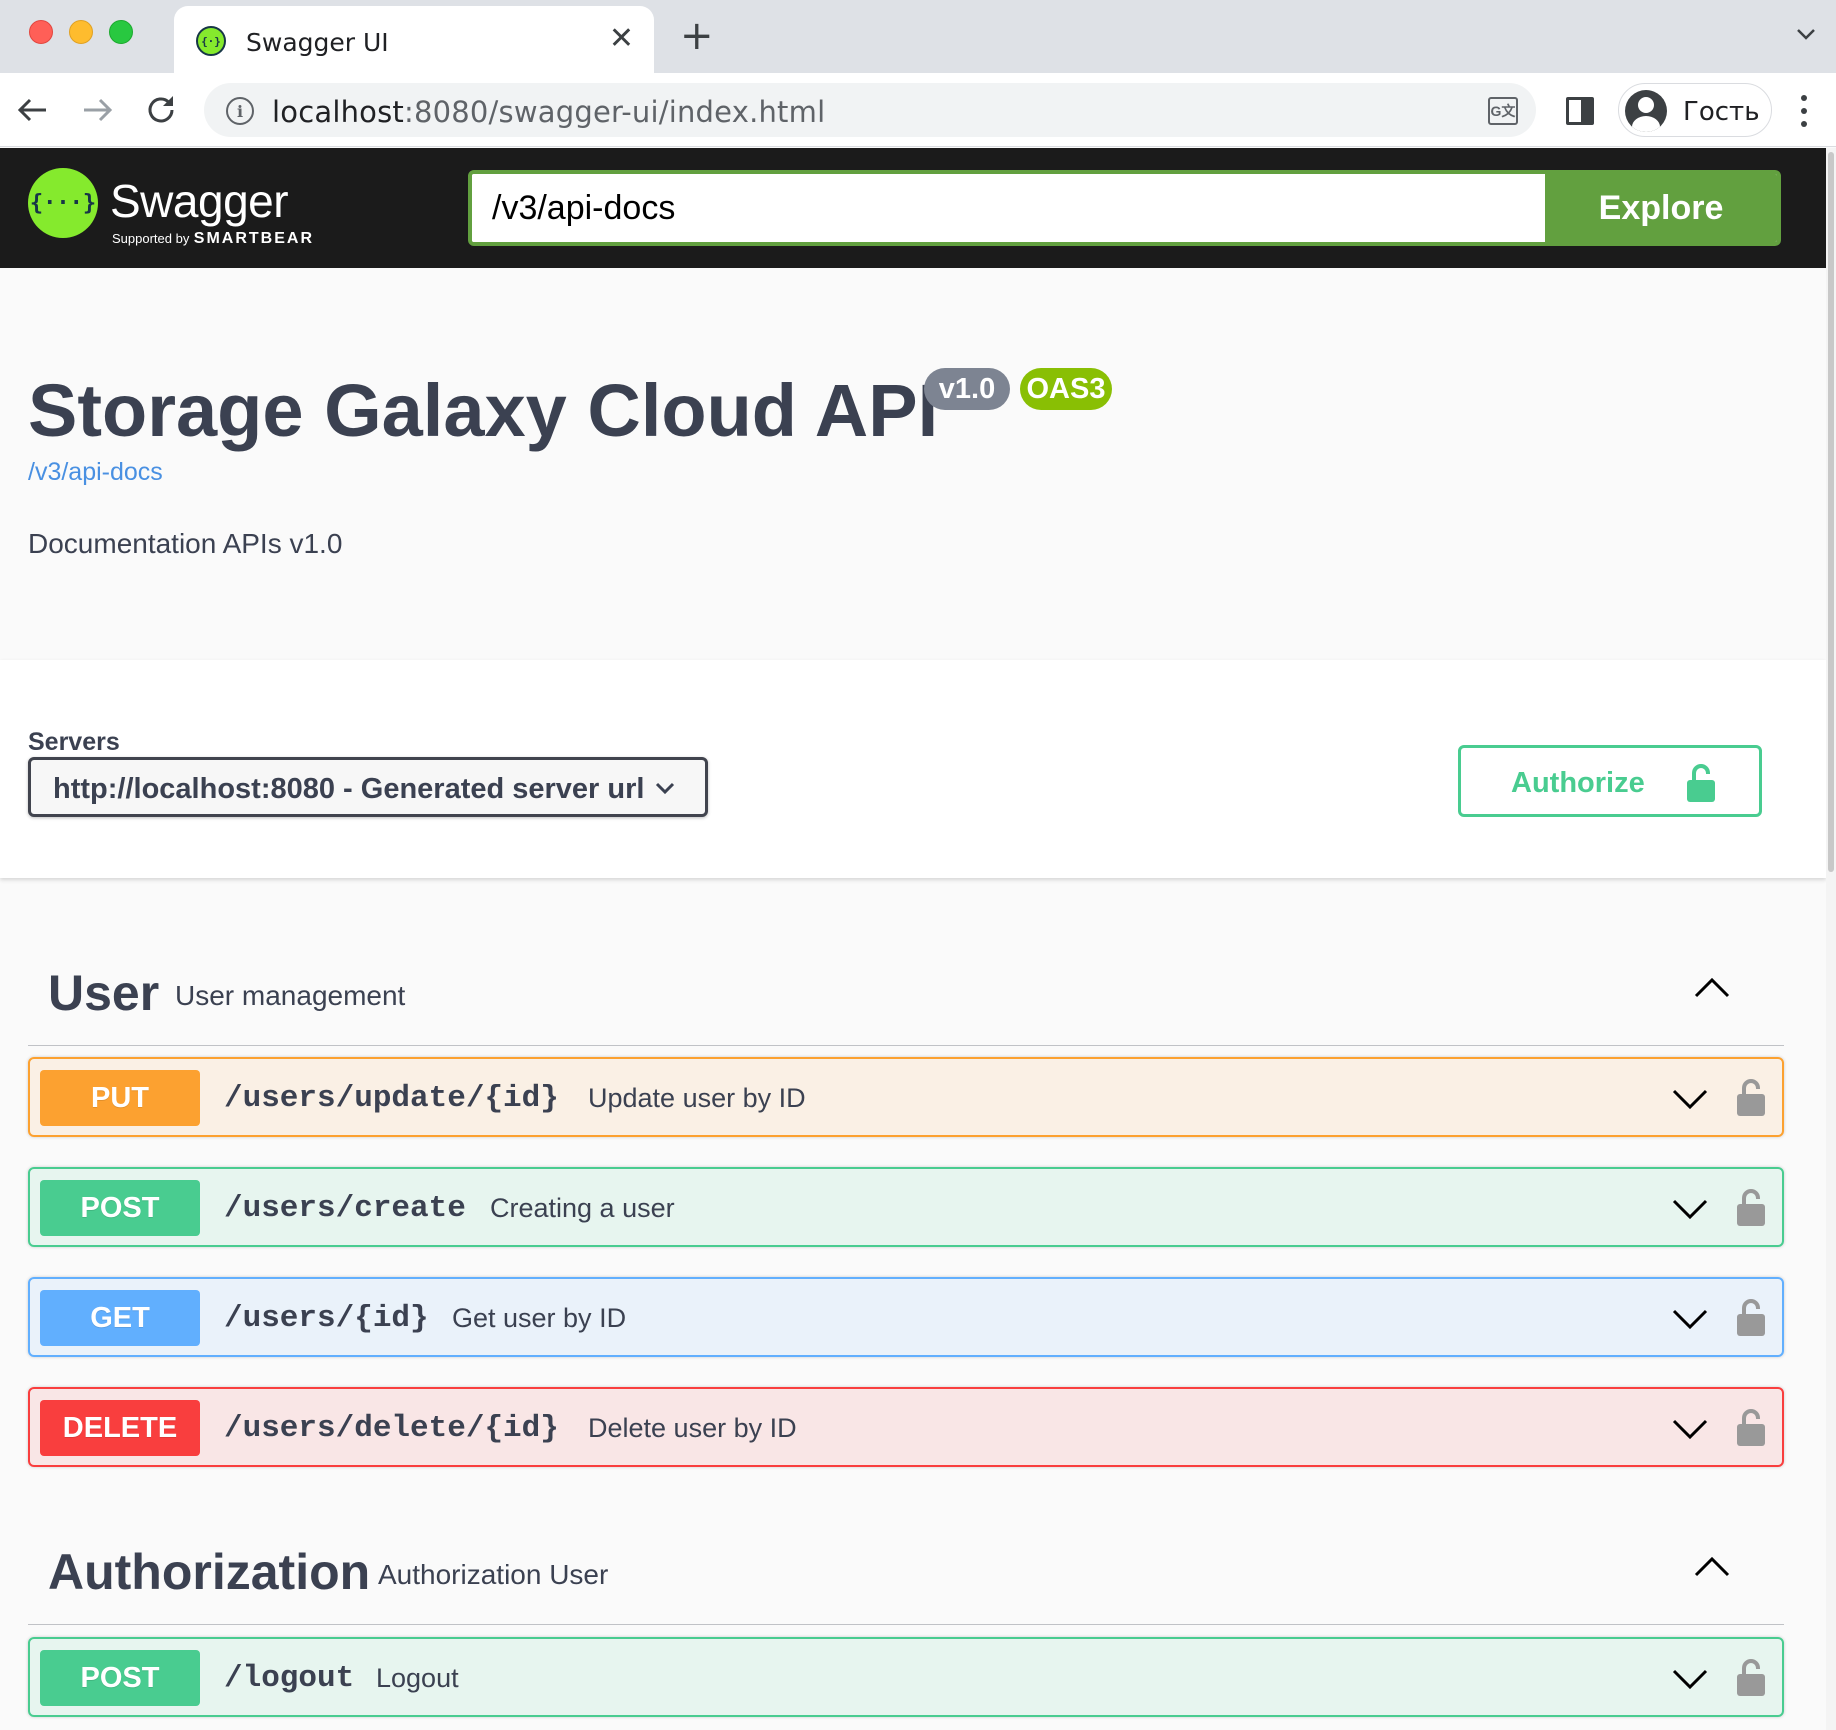  I want to click on reload-icon, so click(161, 110).